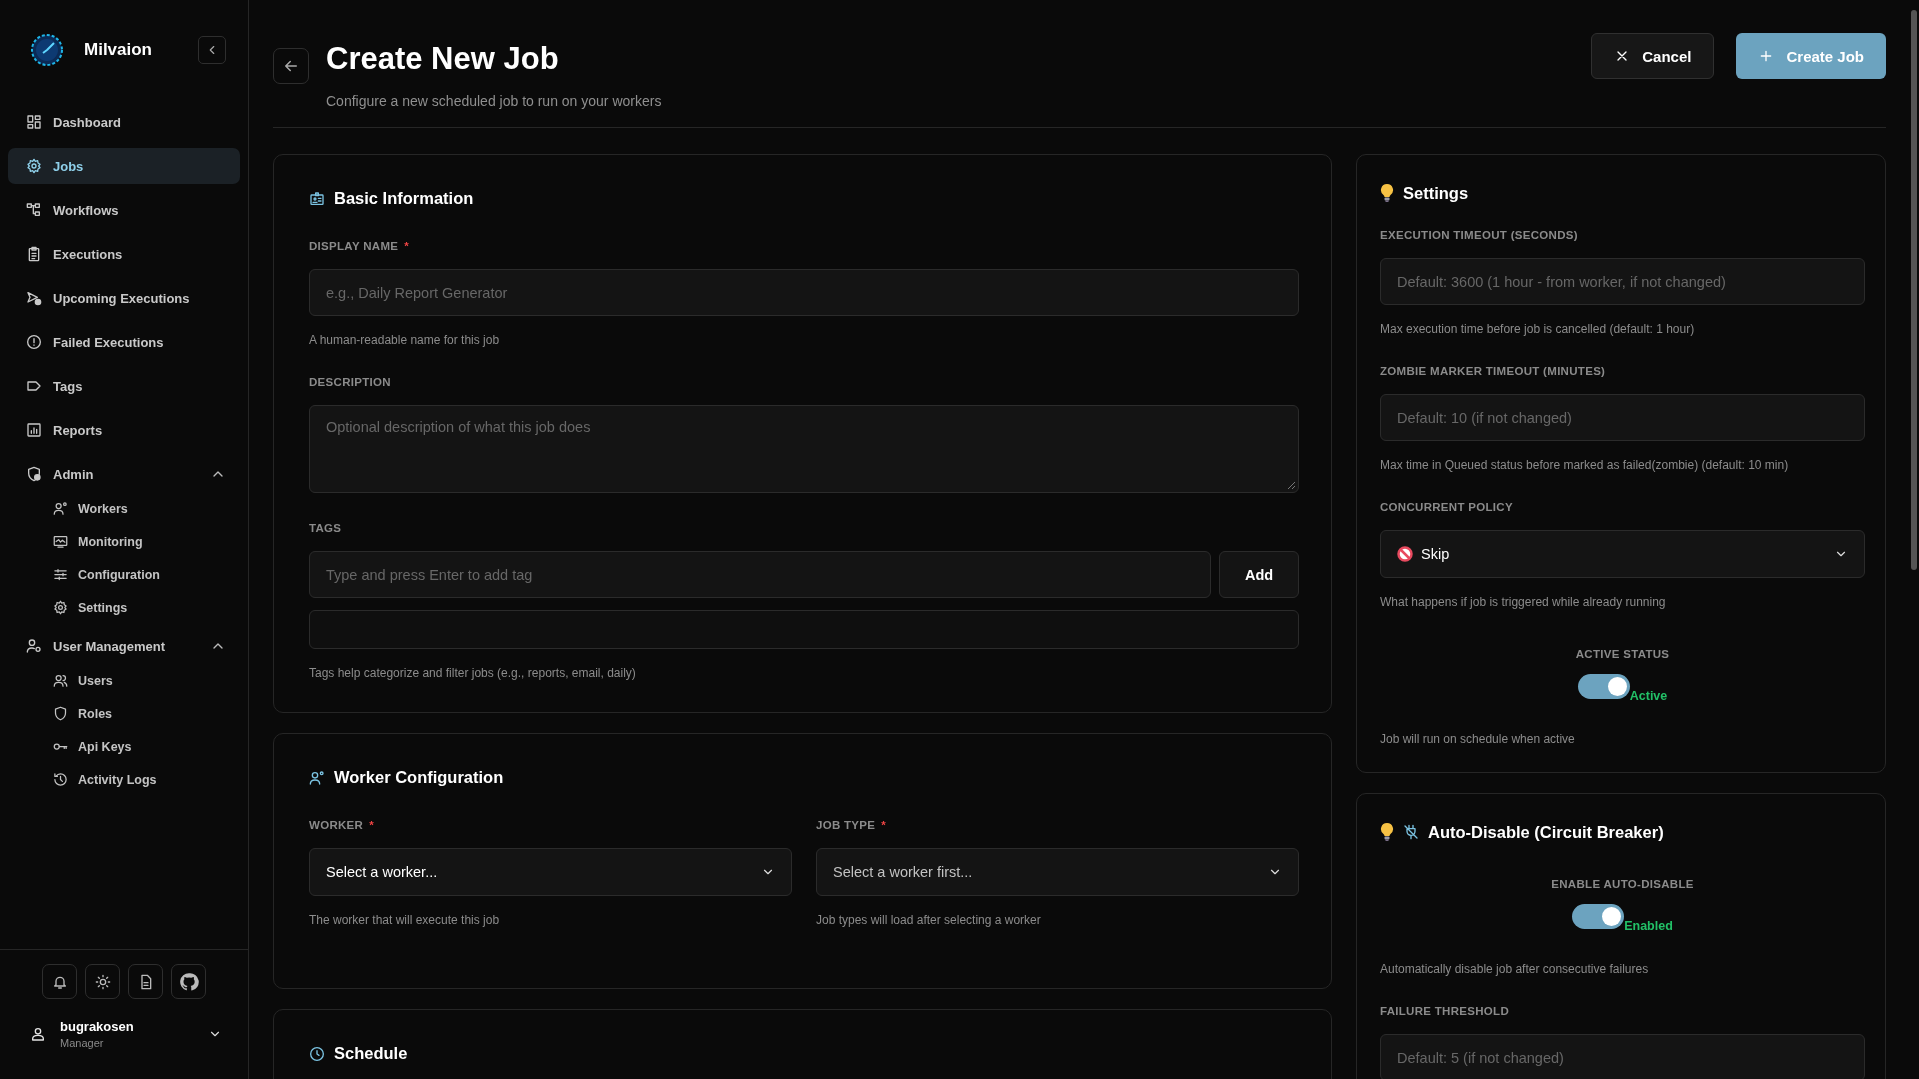  I want to click on history-icon, so click(60, 779).